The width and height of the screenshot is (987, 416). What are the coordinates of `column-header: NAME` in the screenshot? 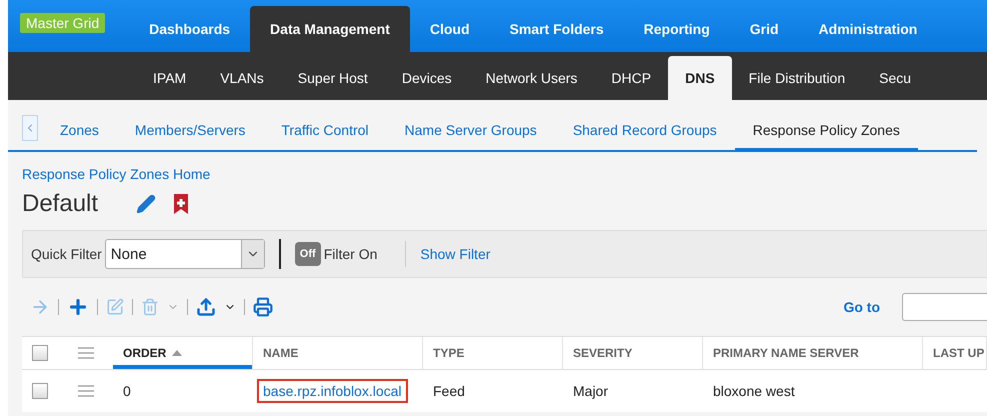 It's located at (338, 353).